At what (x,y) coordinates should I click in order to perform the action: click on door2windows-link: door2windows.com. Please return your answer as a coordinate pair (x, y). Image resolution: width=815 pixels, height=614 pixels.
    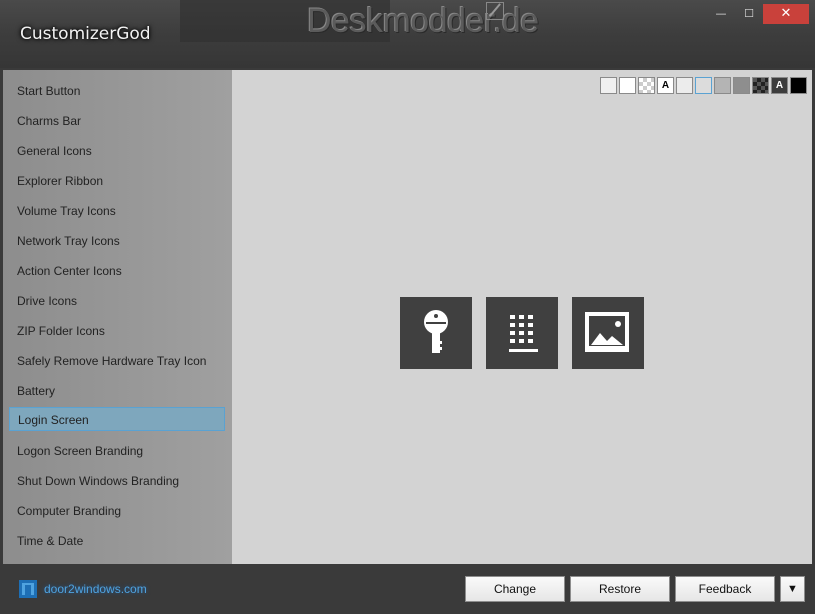
    Looking at the image, I should click on (82, 589).